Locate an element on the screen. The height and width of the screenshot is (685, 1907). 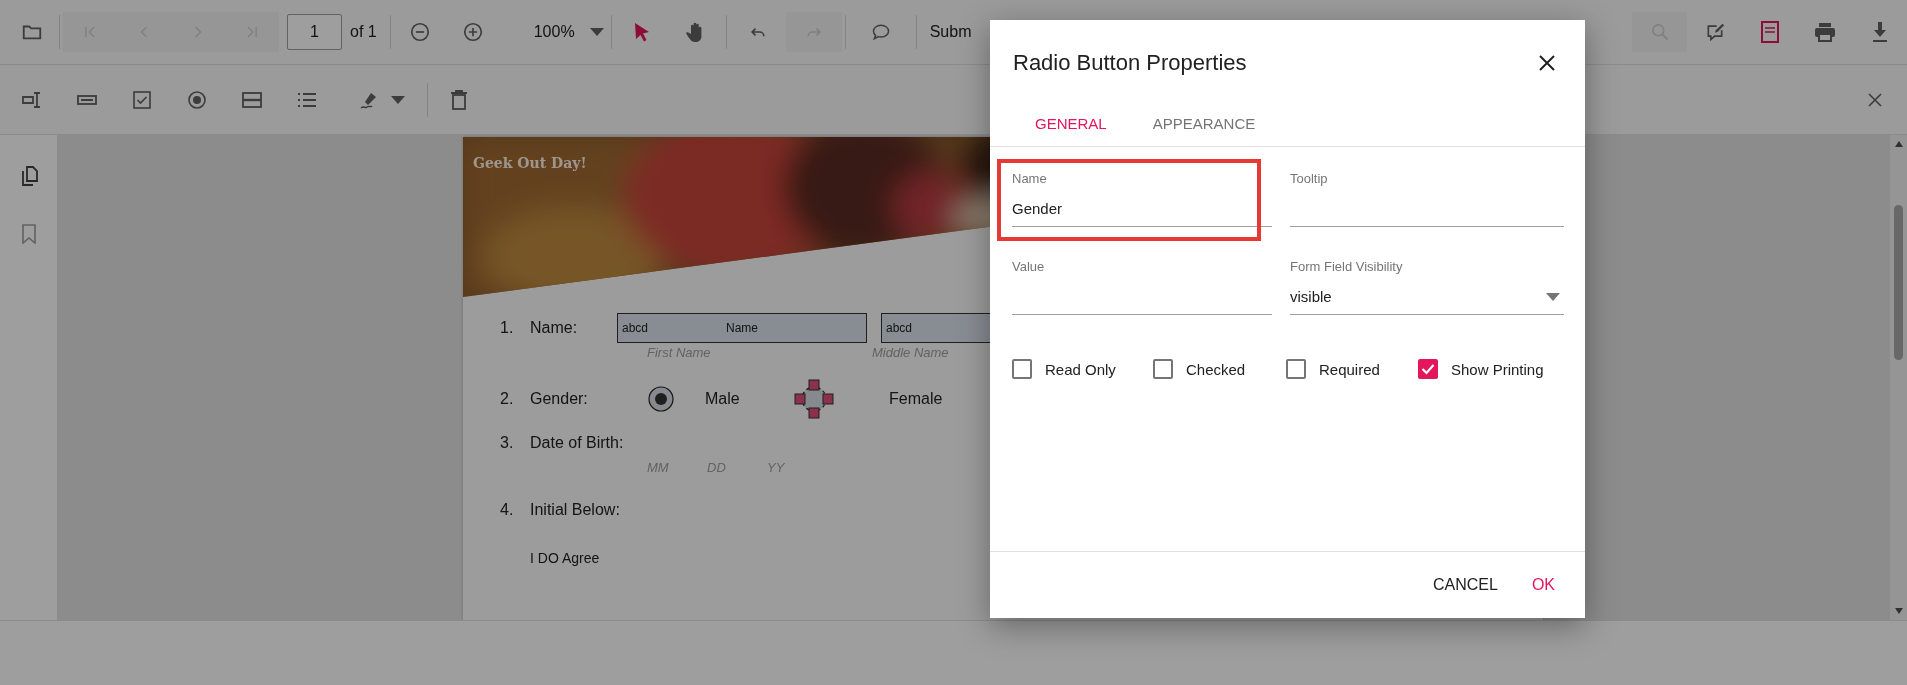
checkbox-label: Checked is located at coordinates (1216, 369).